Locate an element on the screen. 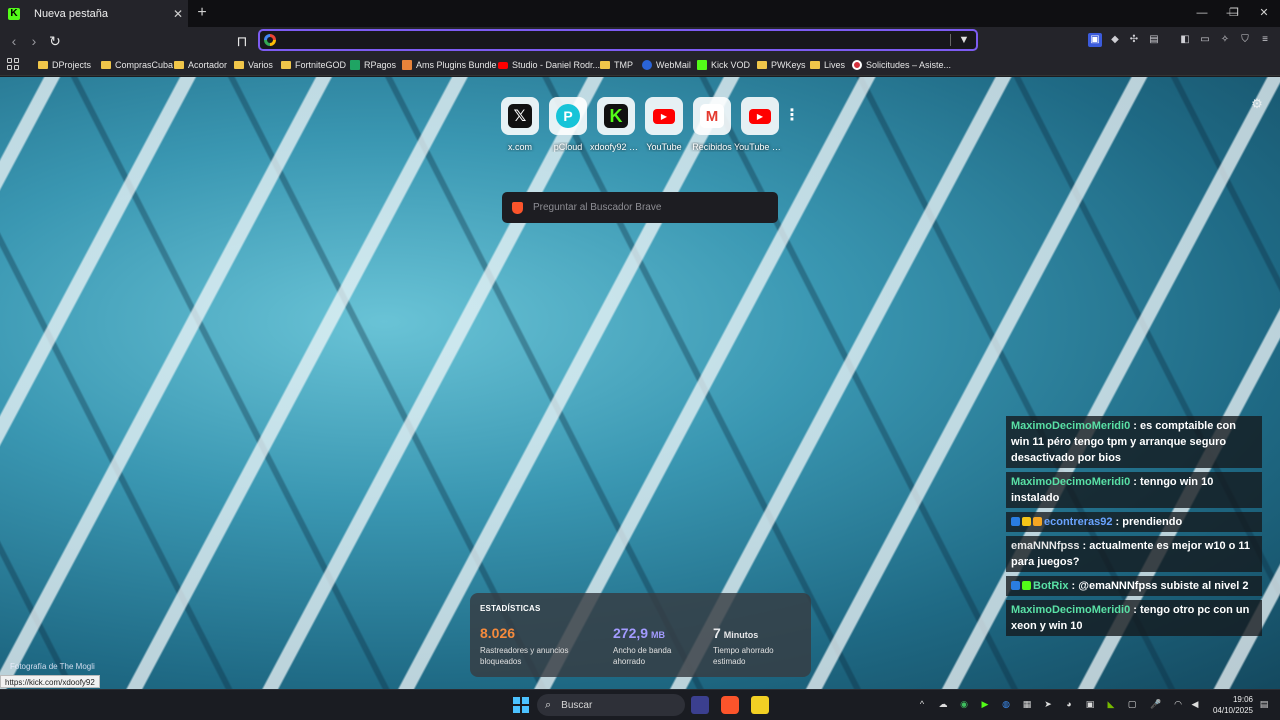 This screenshot has width=1280, height=720. bookmark-item: Lives is located at coordinates (827, 65).